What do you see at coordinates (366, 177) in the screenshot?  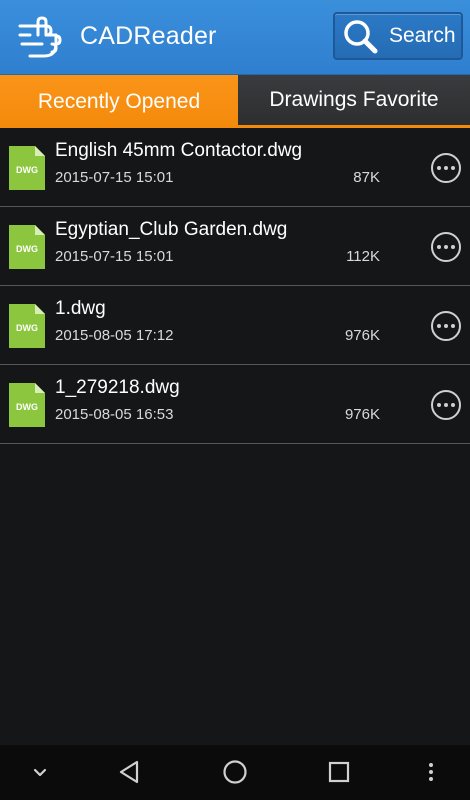 I see `file-size: 87K` at bounding box center [366, 177].